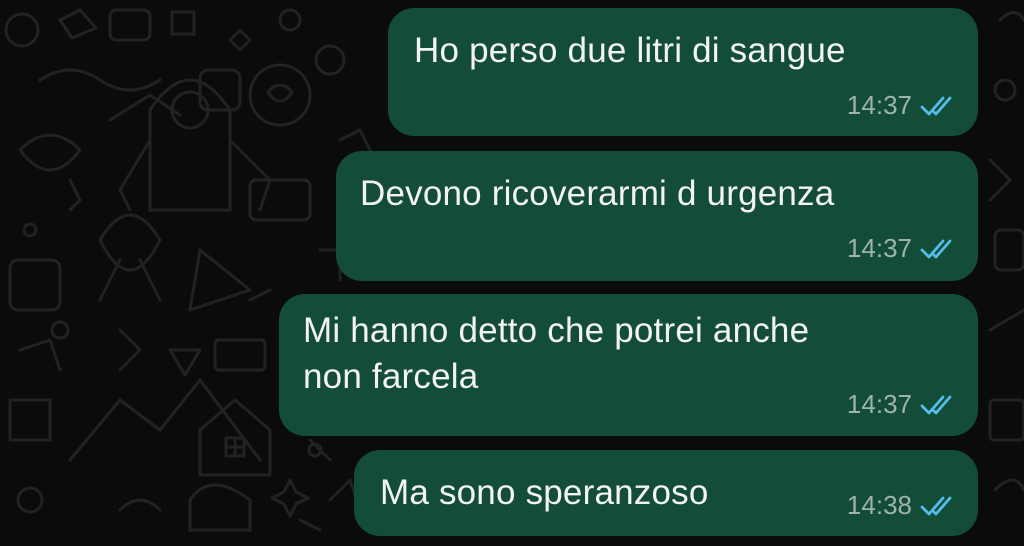 The image size is (1024, 546). Describe the element at coordinates (597, 193) in the screenshot. I see `message-text: Devono ricoverarmi d urgenza` at that location.